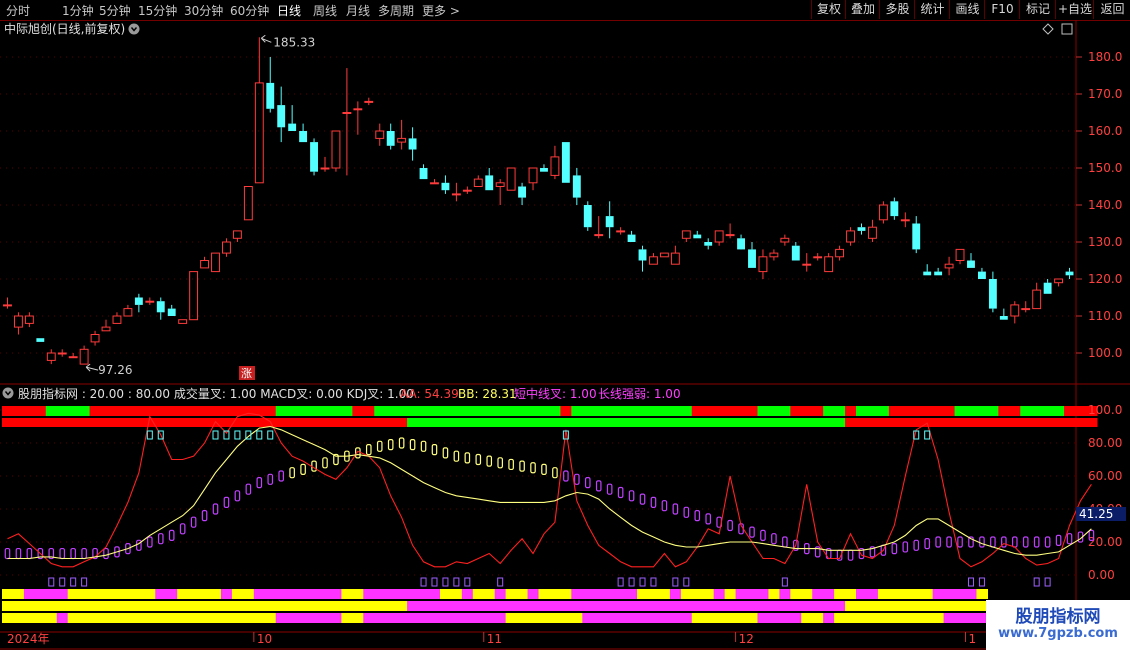 This screenshot has width=1130, height=650. What do you see at coordinates (78, 10) in the screenshot?
I see `period-tab-1: 1分钟` at bounding box center [78, 10].